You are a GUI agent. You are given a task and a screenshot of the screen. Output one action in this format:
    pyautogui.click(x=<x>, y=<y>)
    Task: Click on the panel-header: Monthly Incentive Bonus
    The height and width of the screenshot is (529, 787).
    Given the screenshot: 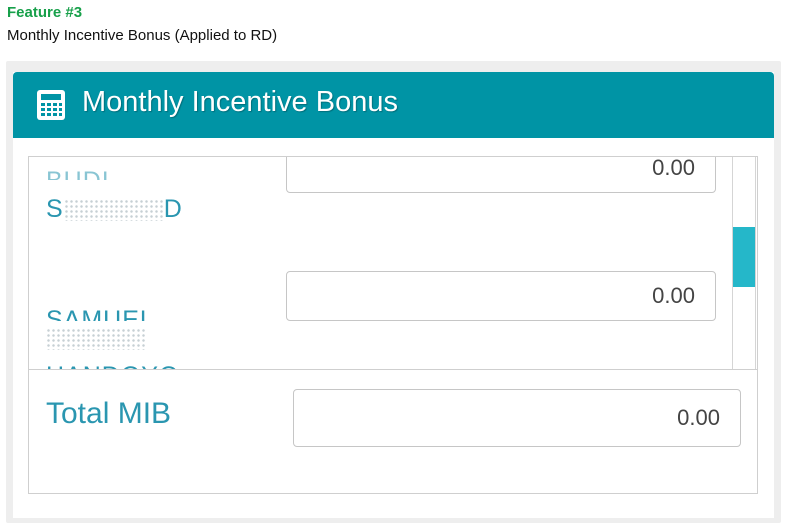 What is the action you would take?
    pyautogui.click(x=393, y=105)
    